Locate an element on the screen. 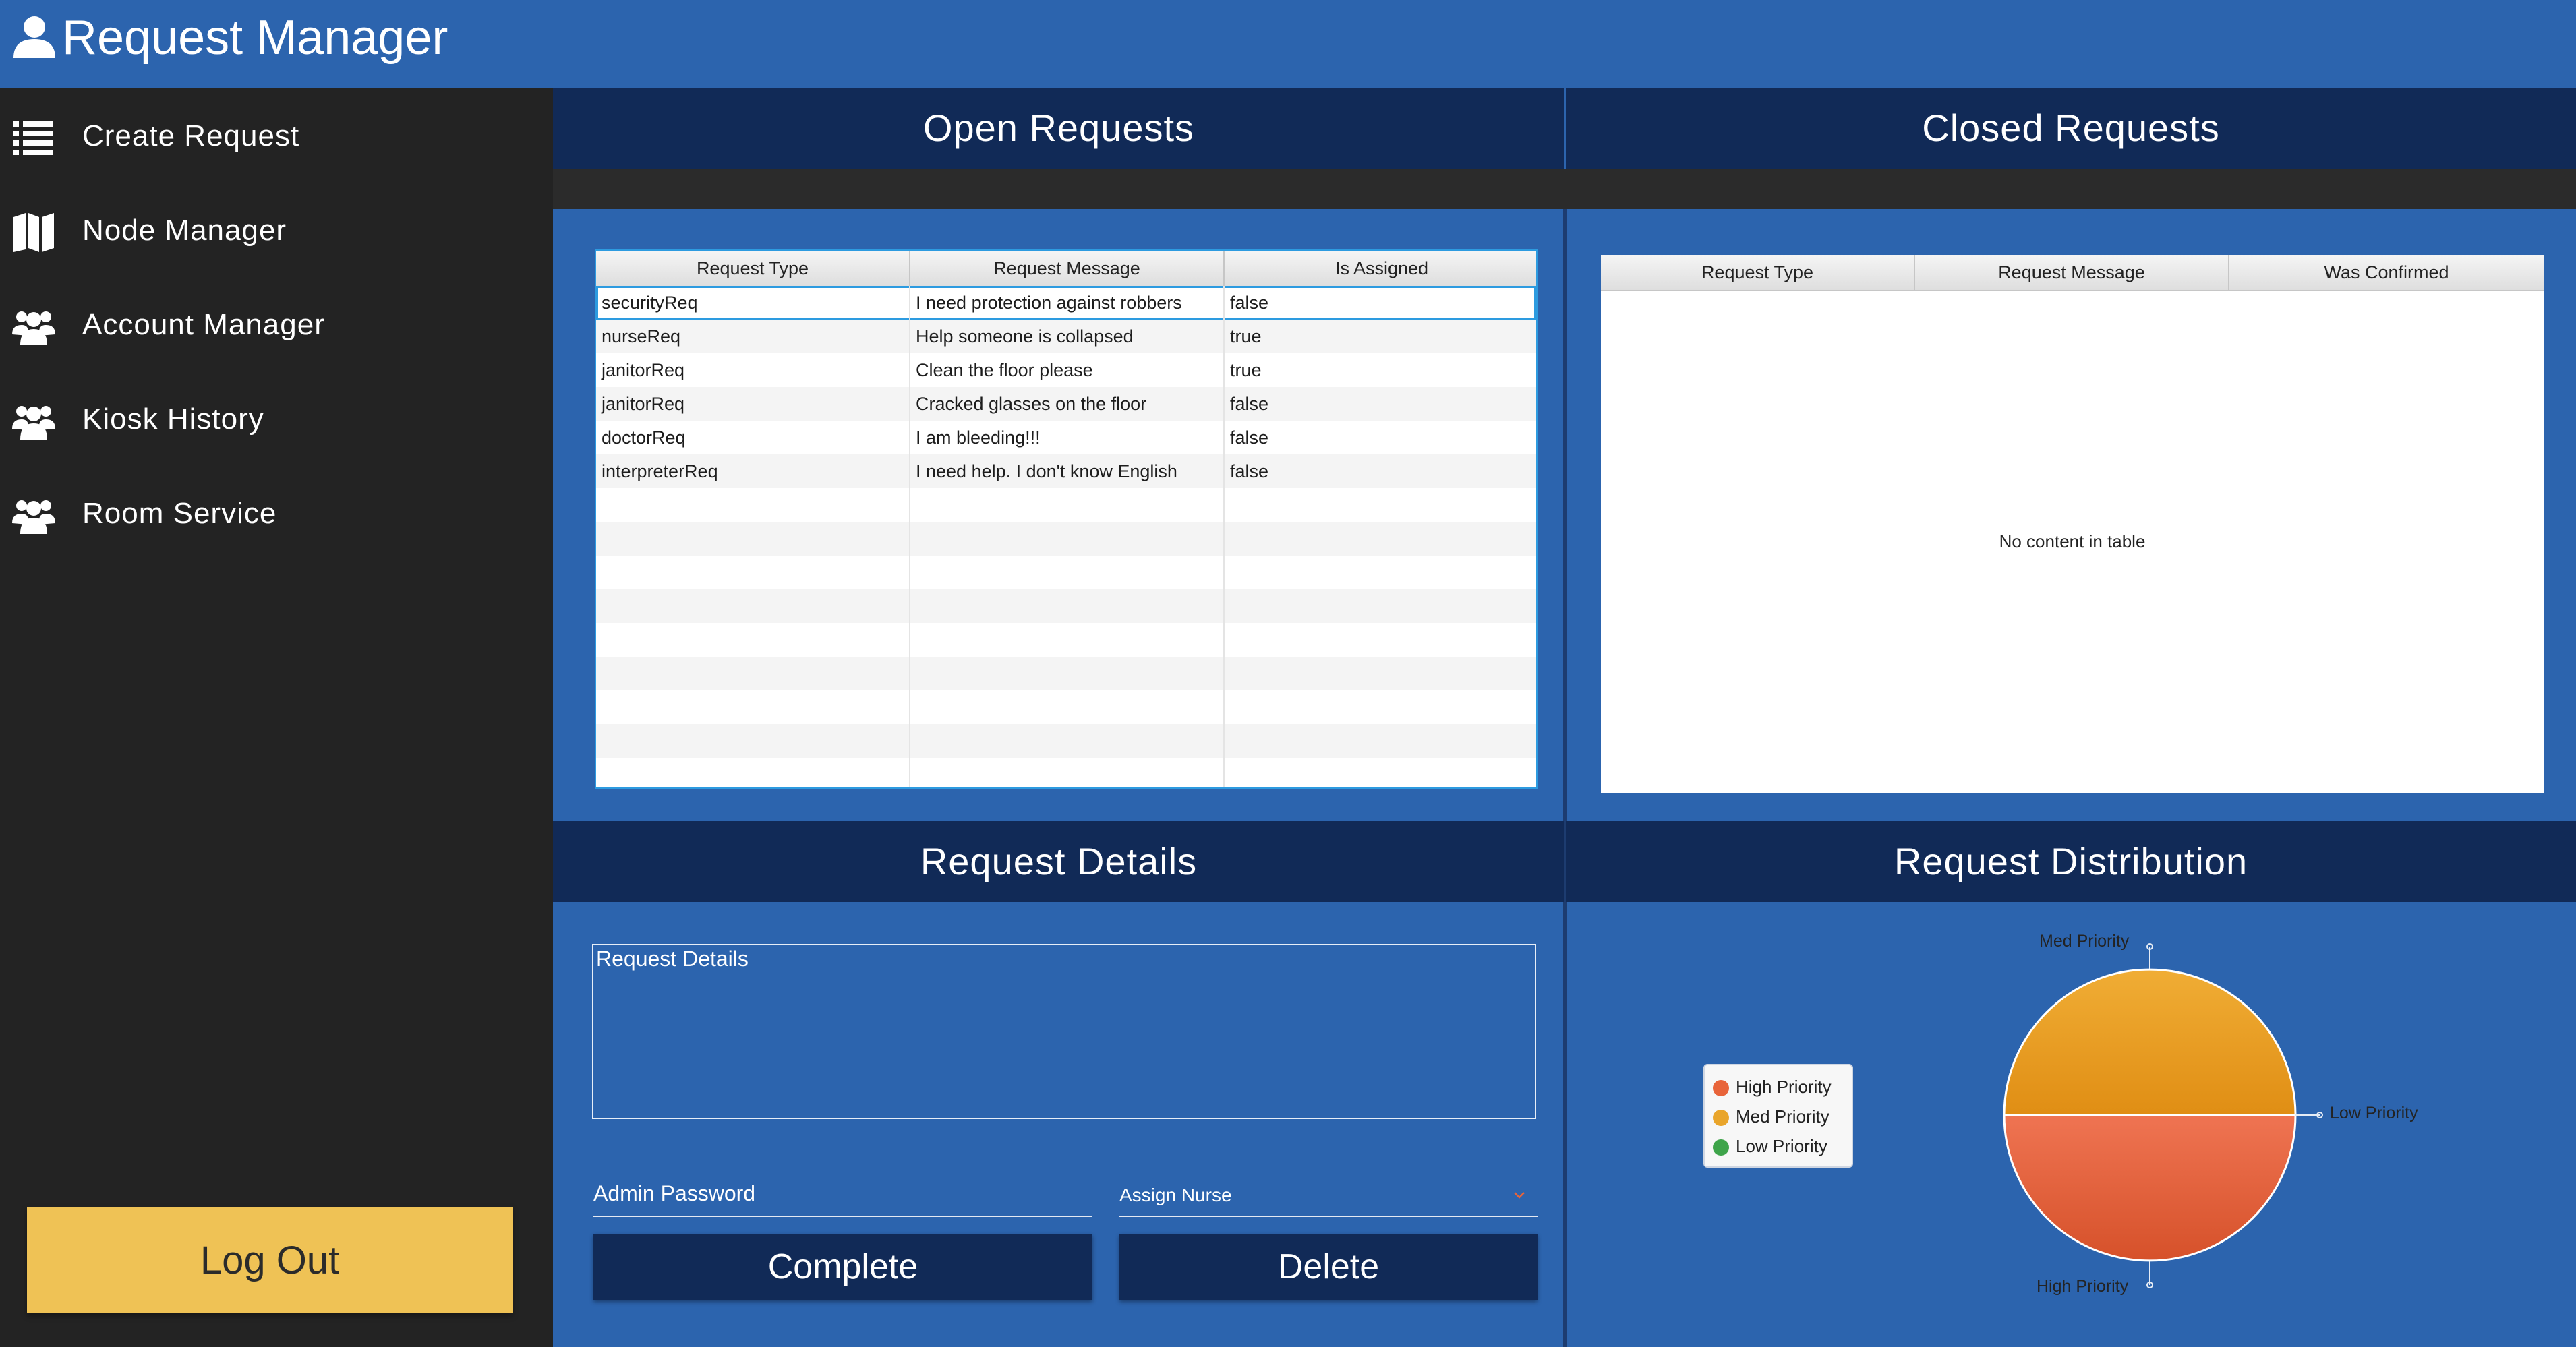  legend-item-med: Med Priority is located at coordinates (1771, 1116).